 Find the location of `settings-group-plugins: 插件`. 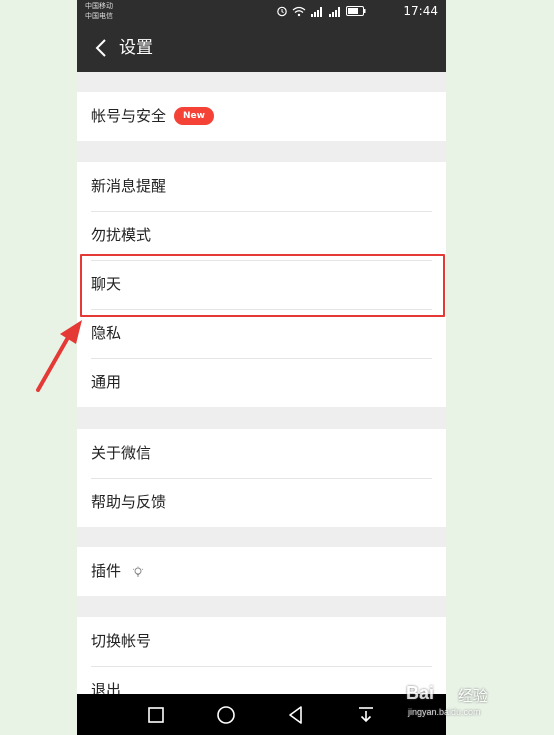

settings-group-plugins: 插件 is located at coordinates (261, 571).